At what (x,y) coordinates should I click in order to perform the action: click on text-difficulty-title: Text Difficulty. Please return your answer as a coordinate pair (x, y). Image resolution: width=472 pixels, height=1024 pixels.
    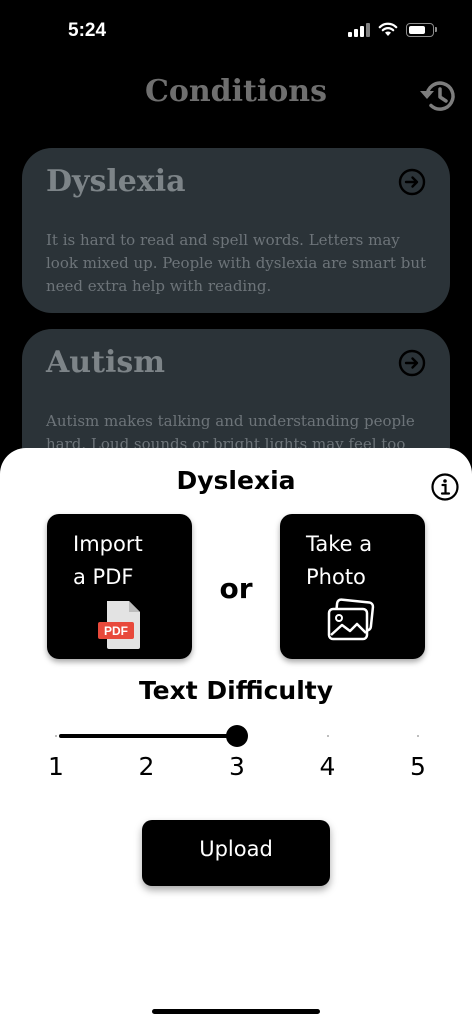
    Looking at the image, I should click on (236, 690).